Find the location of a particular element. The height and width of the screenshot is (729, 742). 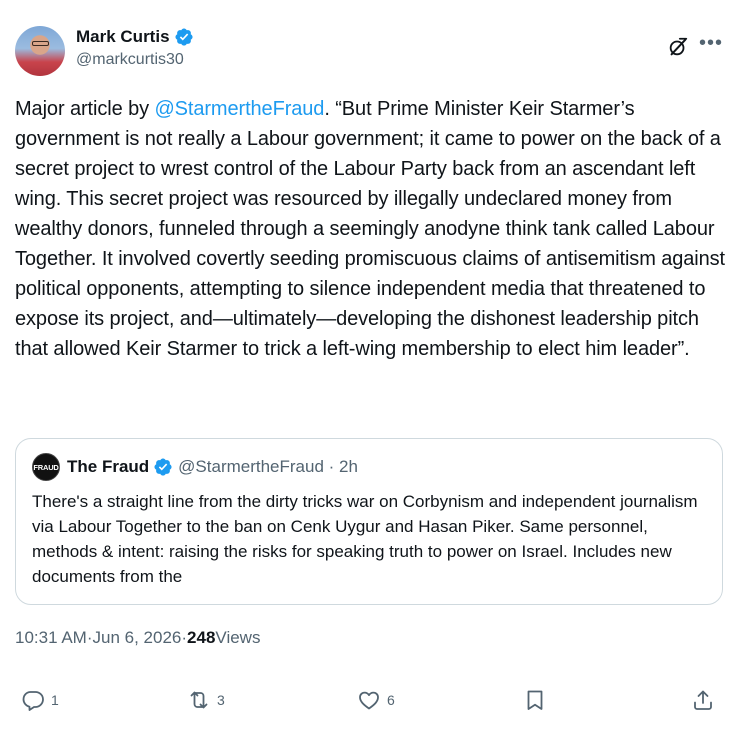

author-display-name: Mark Curtis is located at coordinates (123, 37).